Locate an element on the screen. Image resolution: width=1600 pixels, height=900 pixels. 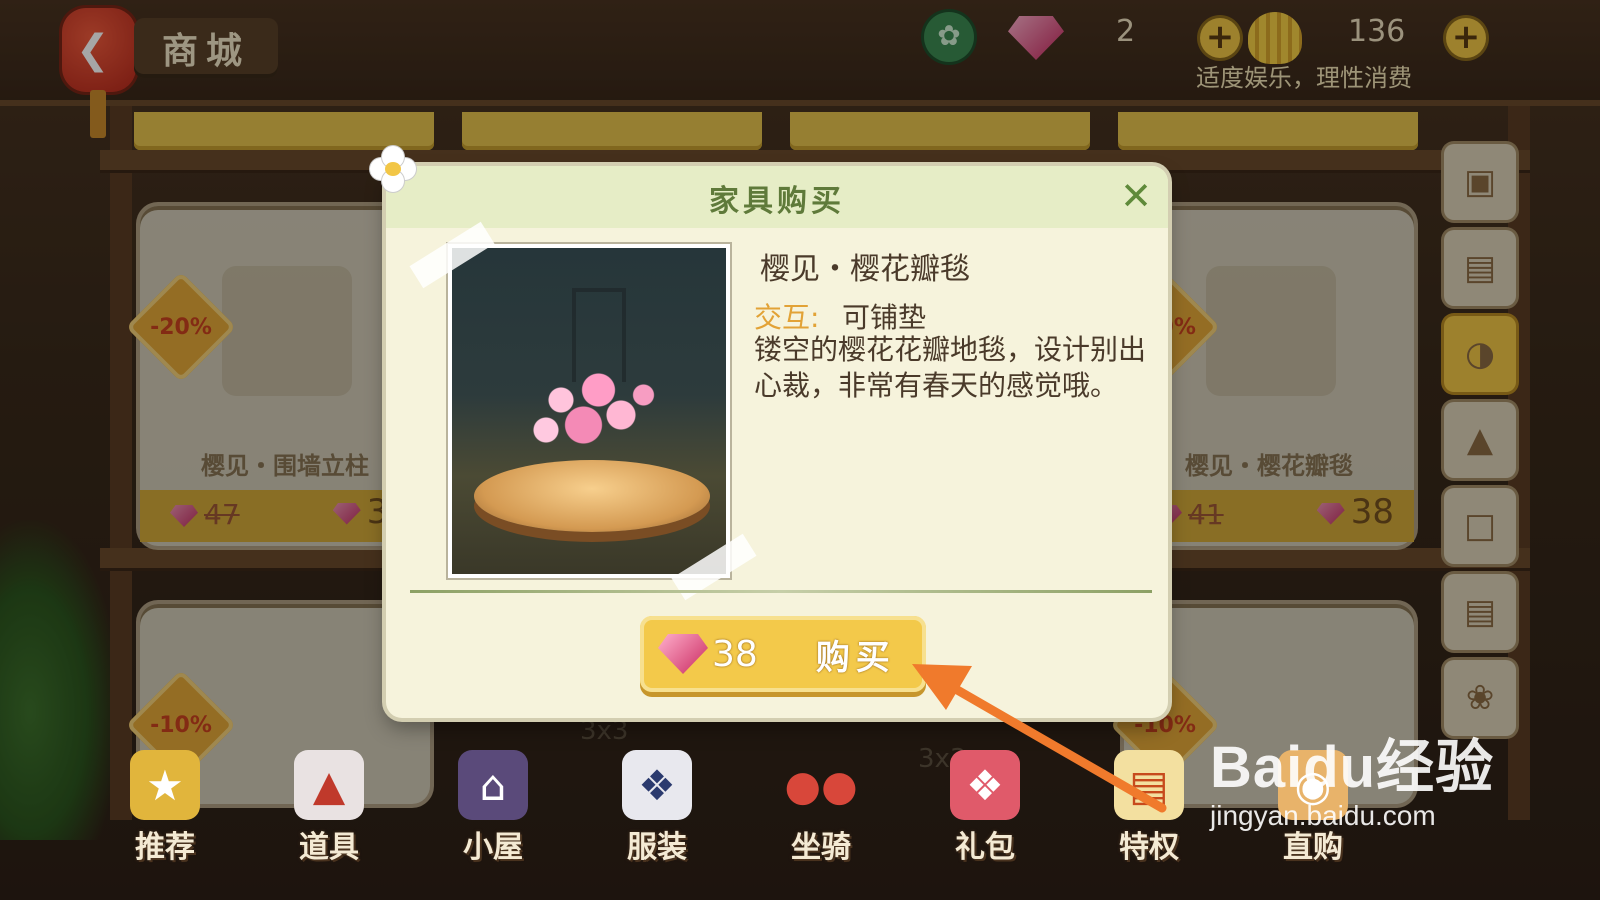
interaction-label: 交互: is located at coordinates (787, 317).